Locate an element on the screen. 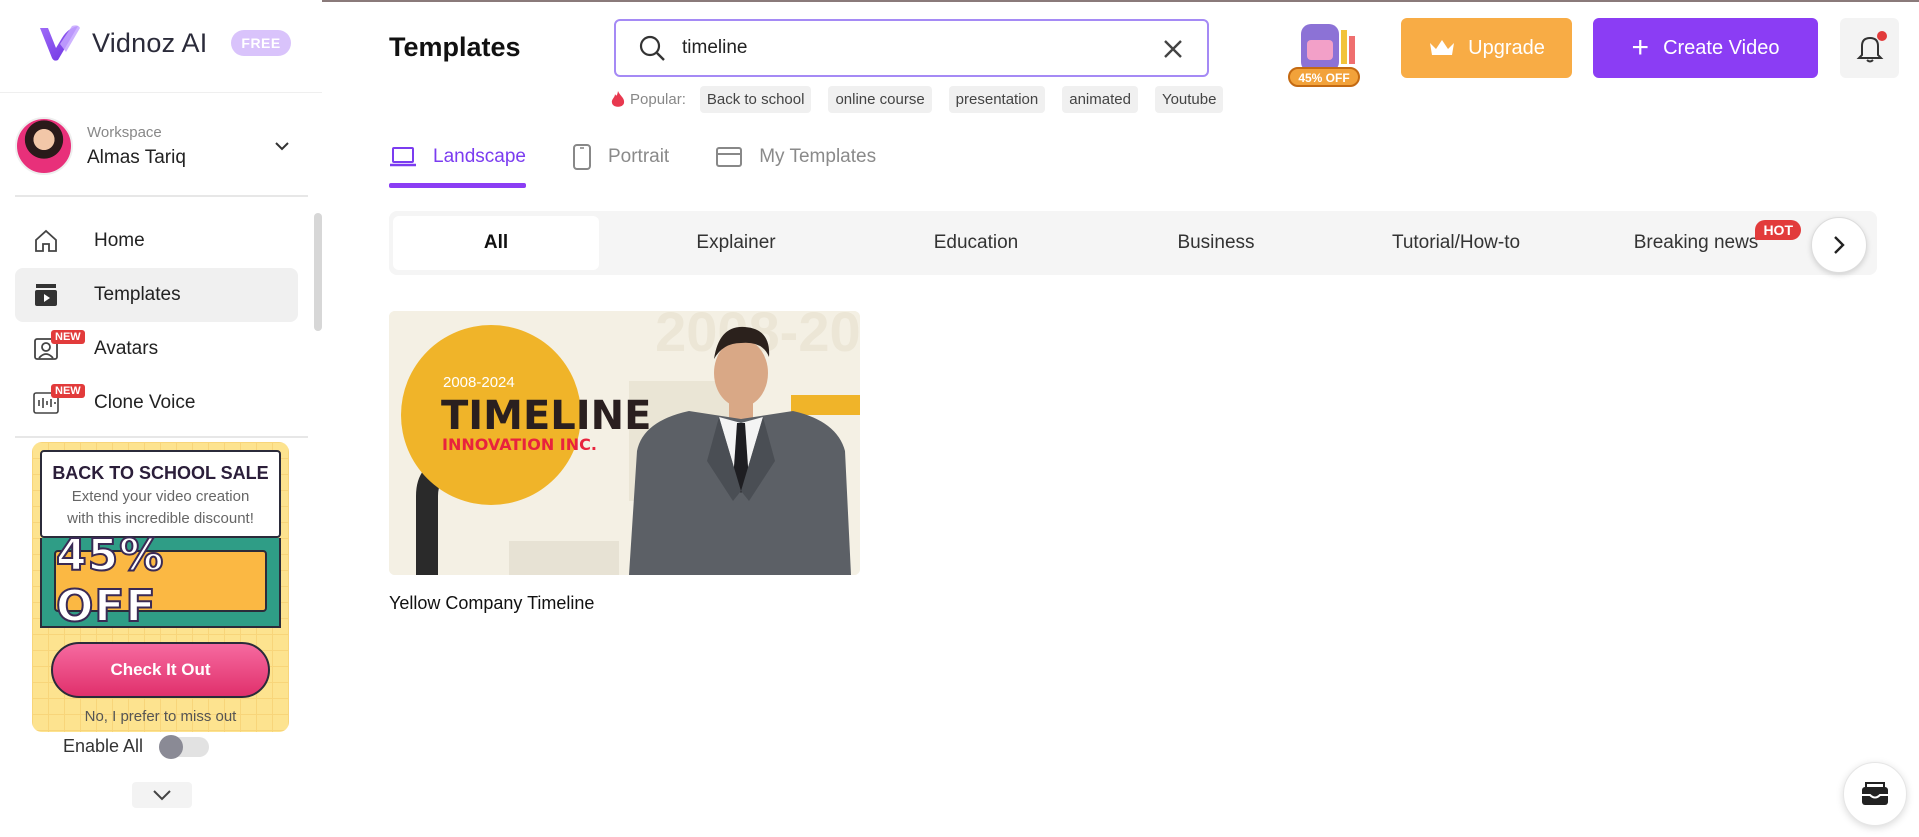  tab-my-templates: My Templates is located at coordinates (795, 157).